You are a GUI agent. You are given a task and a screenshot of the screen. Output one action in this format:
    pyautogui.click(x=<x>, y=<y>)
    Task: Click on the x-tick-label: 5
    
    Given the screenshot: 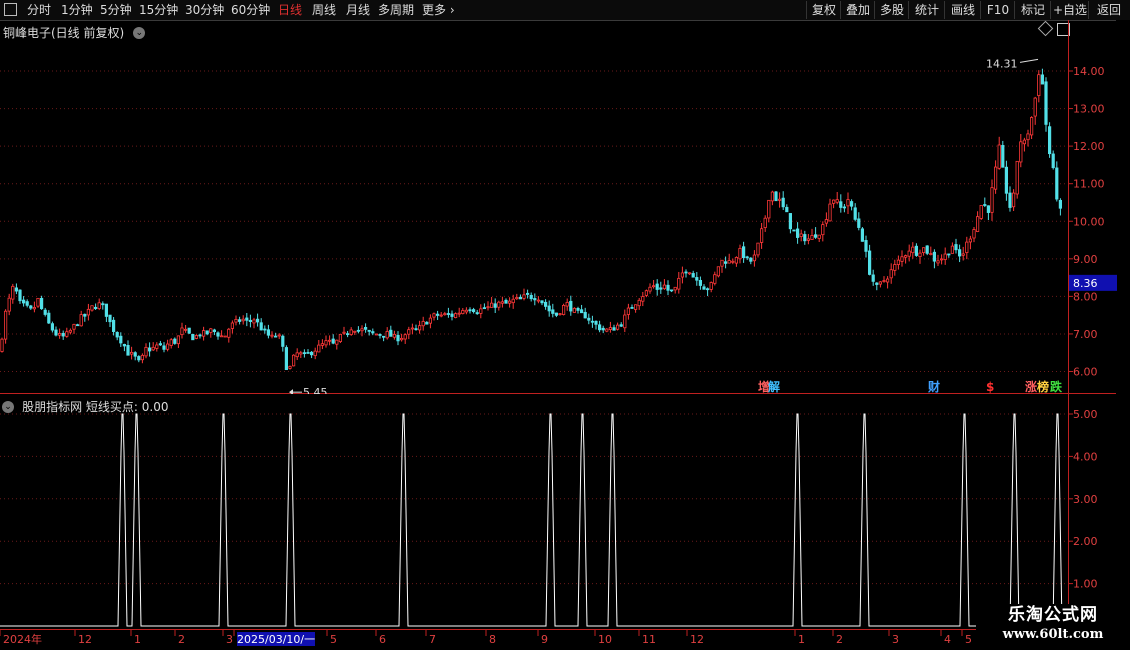 What is the action you would take?
    pyautogui.click(x=968, y=639)
    